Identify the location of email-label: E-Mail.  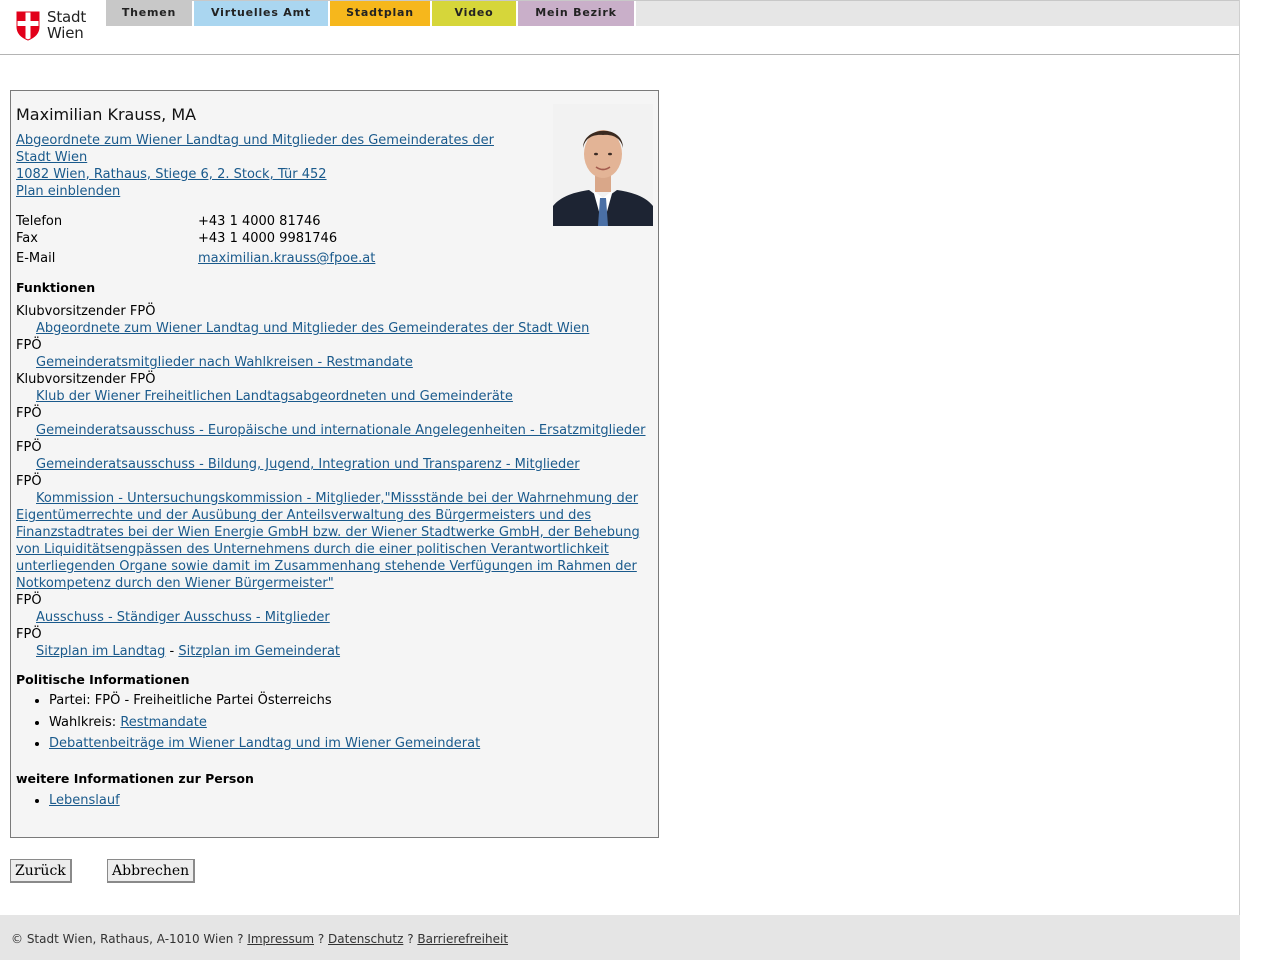
(36, 258).